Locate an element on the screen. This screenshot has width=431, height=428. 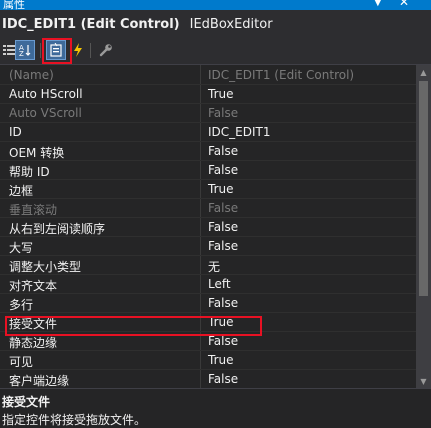
property-name: Auto HScroll is located at coordinates (46, 94).